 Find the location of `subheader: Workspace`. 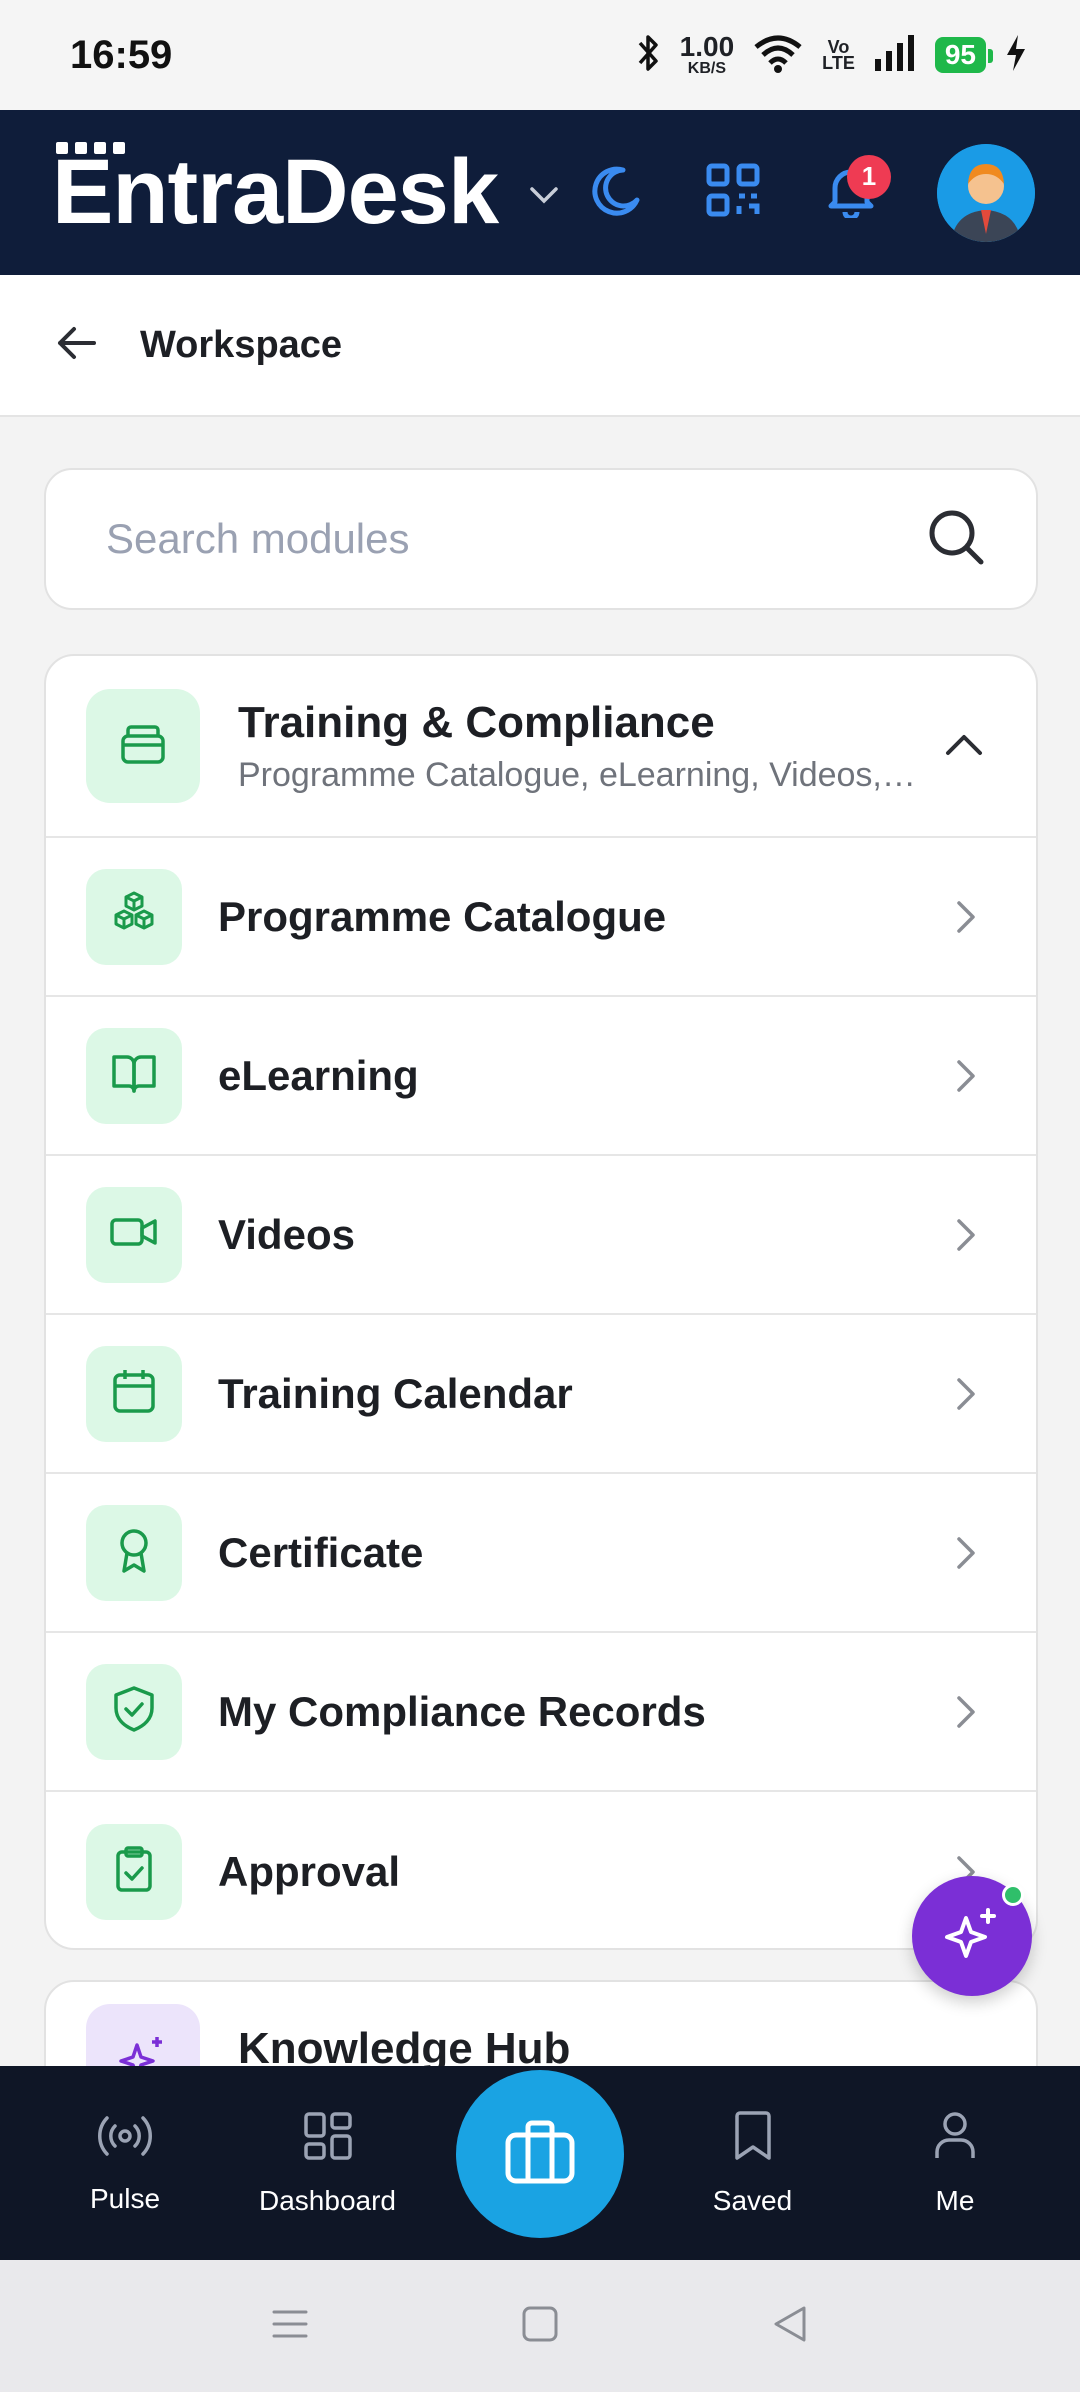

subheader: Workspace is located at coordinates (540, 346).